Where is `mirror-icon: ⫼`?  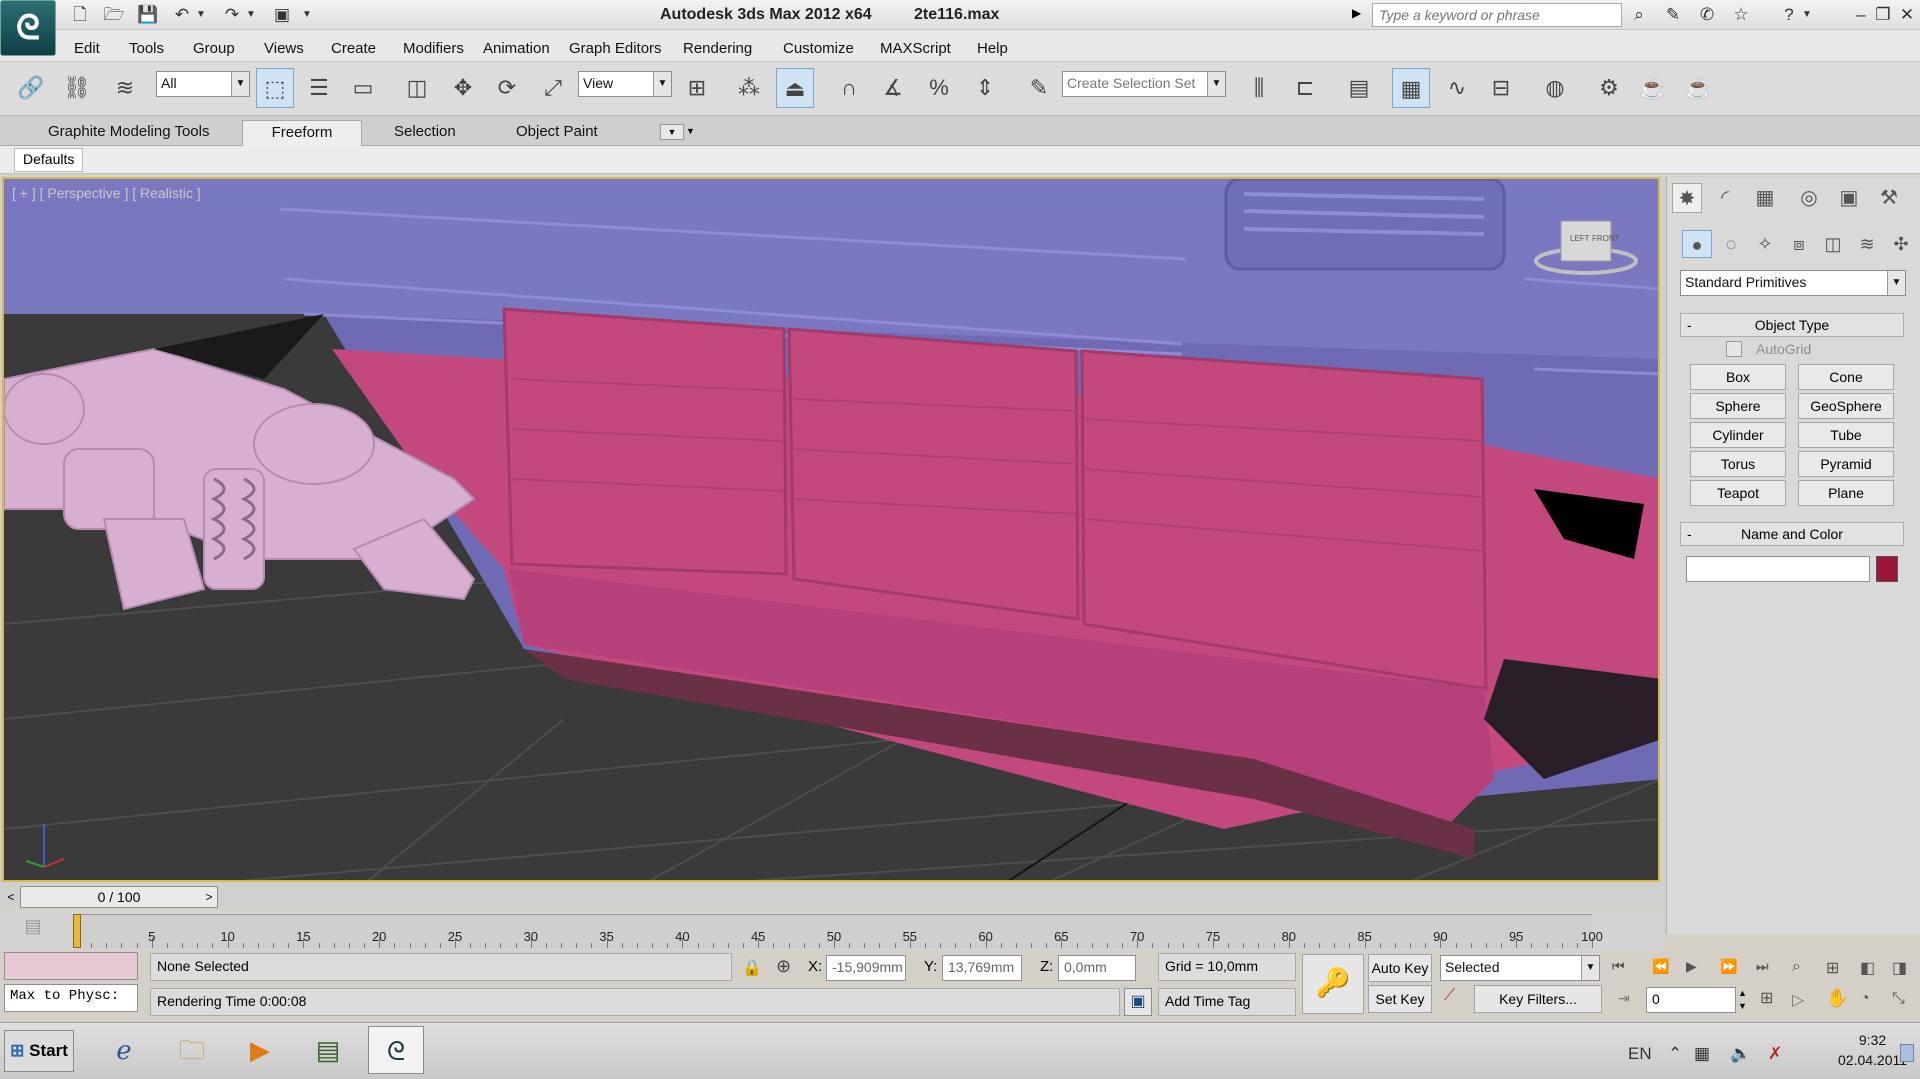
mirror-icon: ⫼ is located at coordinates (1259, 88).